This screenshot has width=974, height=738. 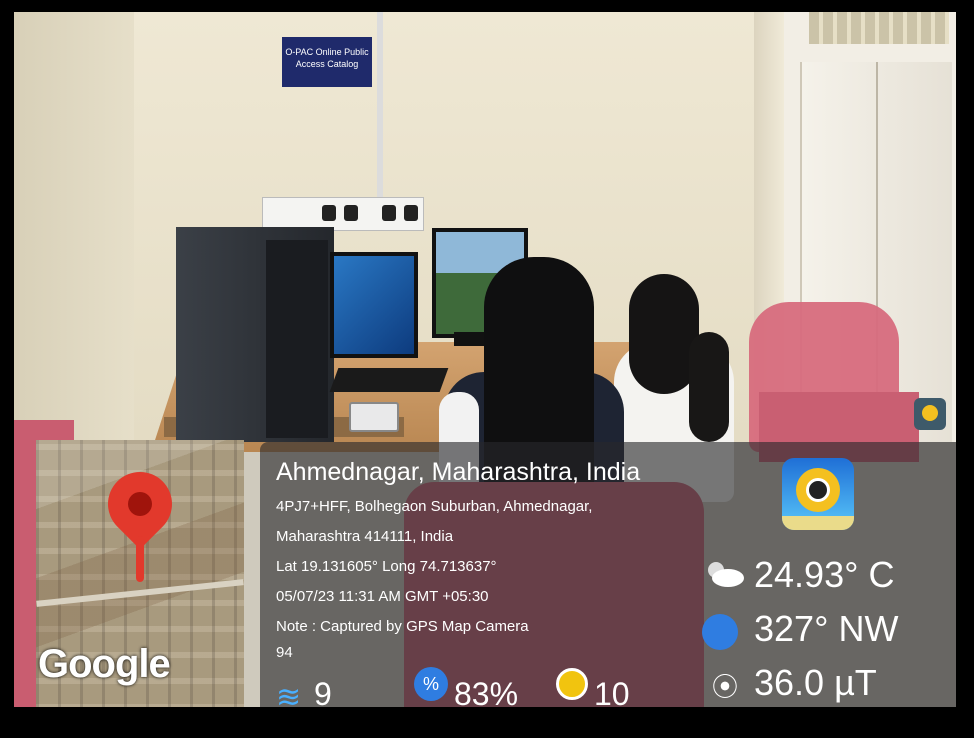 What do you see at coordinates (725, 687) in the screenshot?
I see `magnetic-field-icon: ⦿` at bounding box center [725, 687].